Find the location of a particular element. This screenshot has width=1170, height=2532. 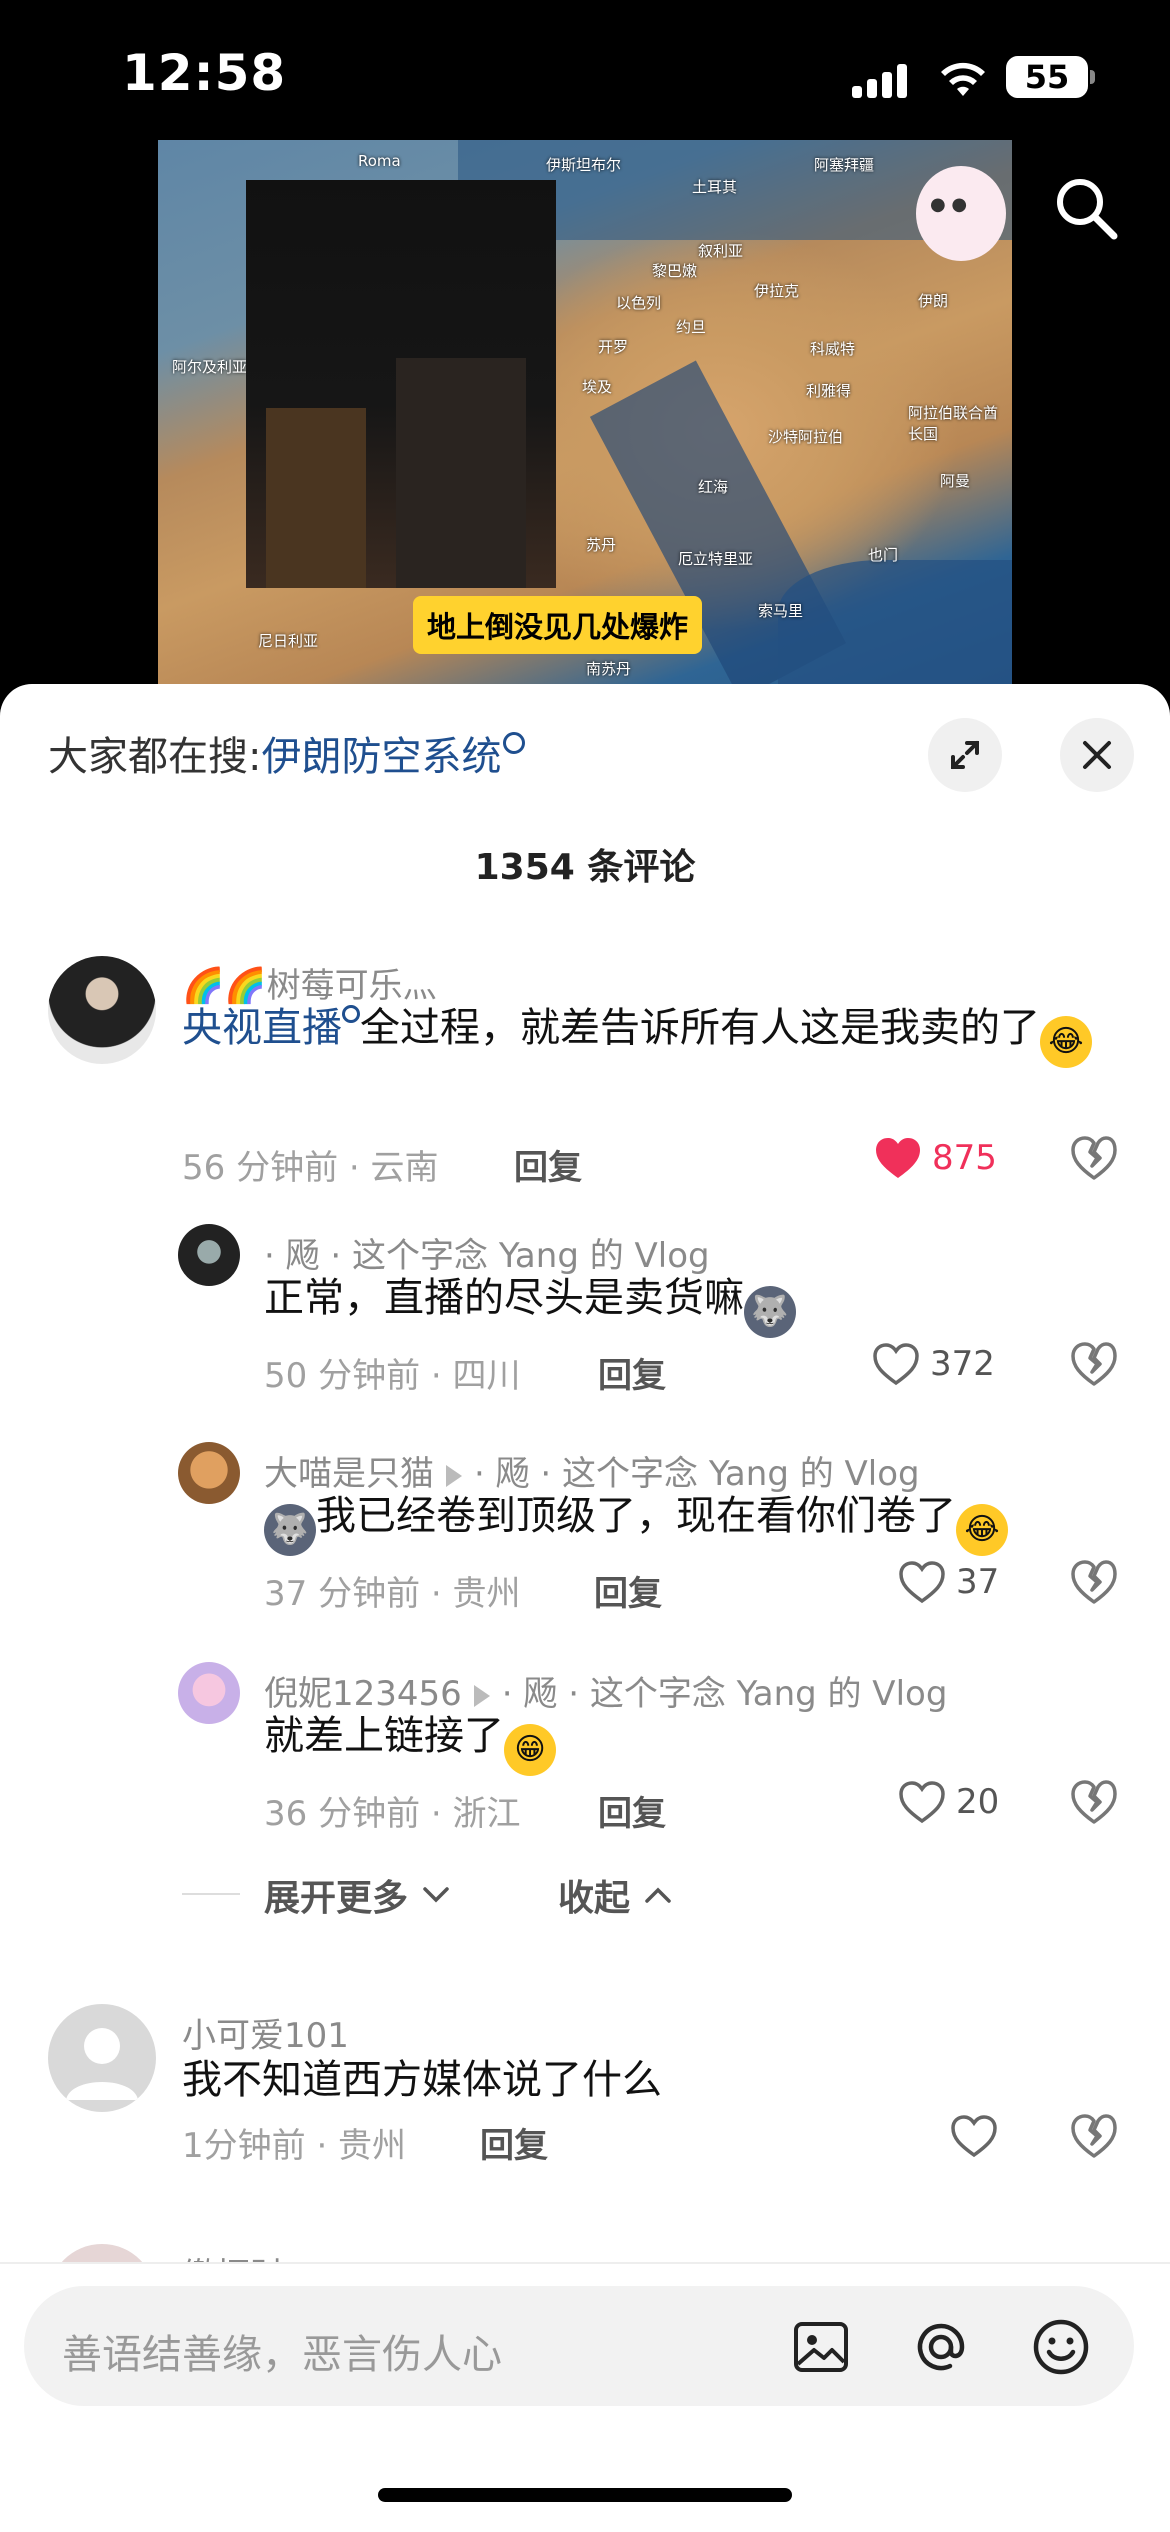

map-label: 沙特阿拉伯 is located at coordinates (806, 437).